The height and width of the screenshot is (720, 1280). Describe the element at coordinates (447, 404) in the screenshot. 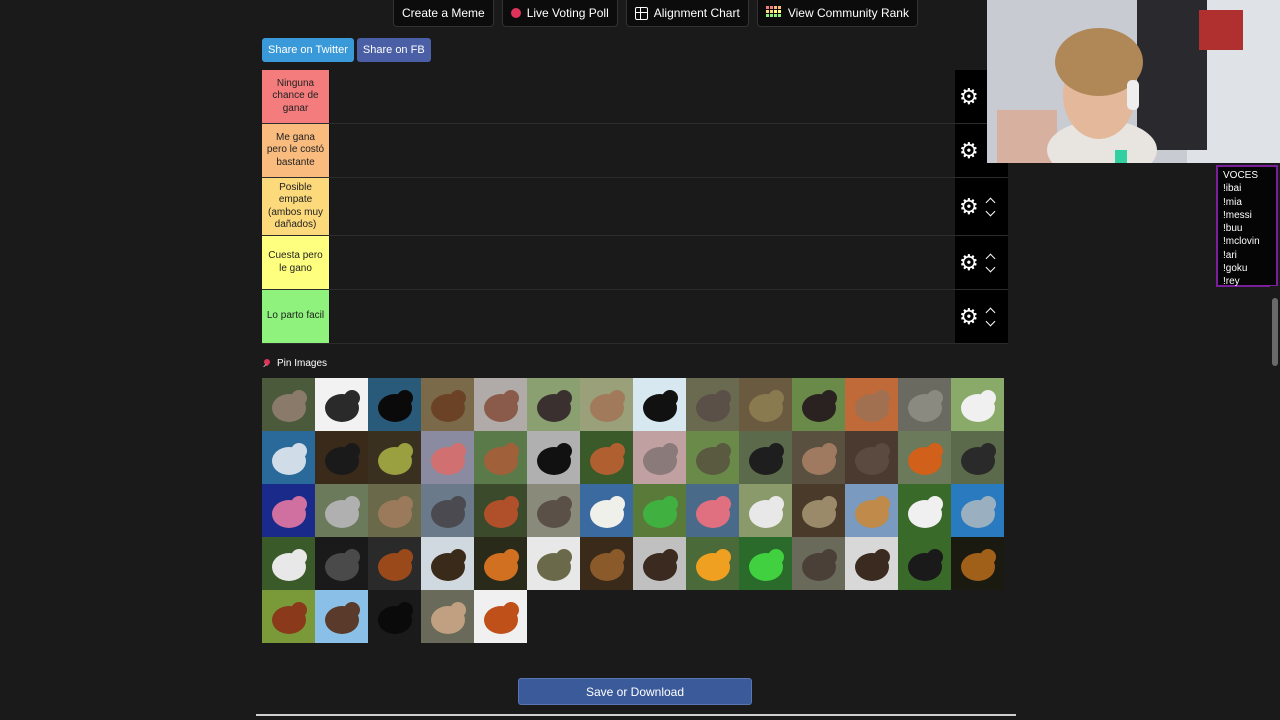

I see `animal-image-grizzly-bear` at that location.